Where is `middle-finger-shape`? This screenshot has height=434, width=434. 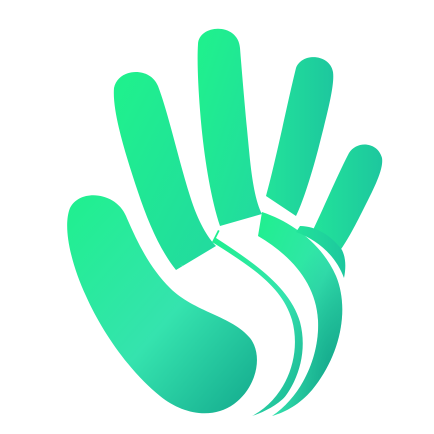
middle-finger-shape is located at coordinates (229, 127).